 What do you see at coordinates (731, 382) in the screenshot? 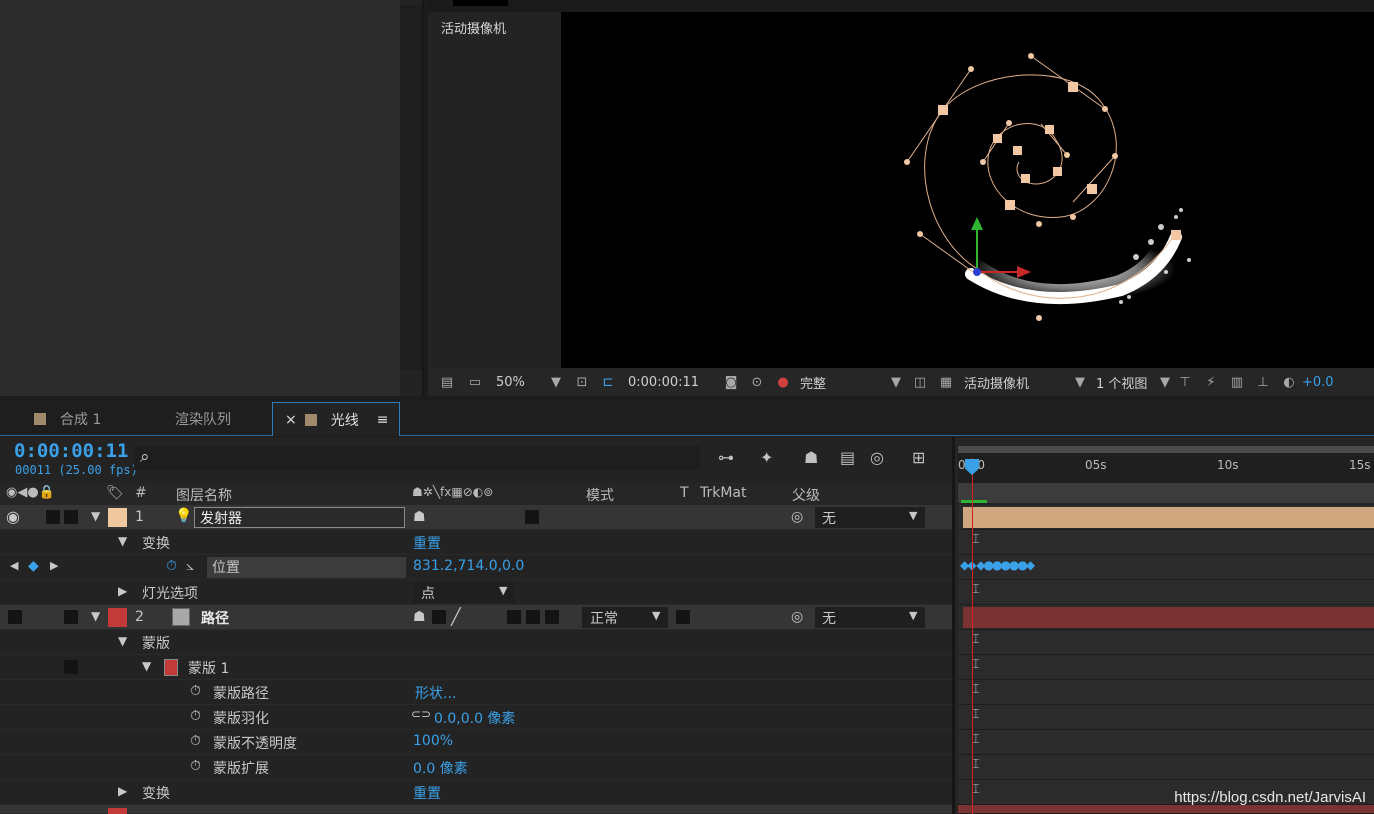
I see `camera-icon: ◙` at bounding box center [731, 382].